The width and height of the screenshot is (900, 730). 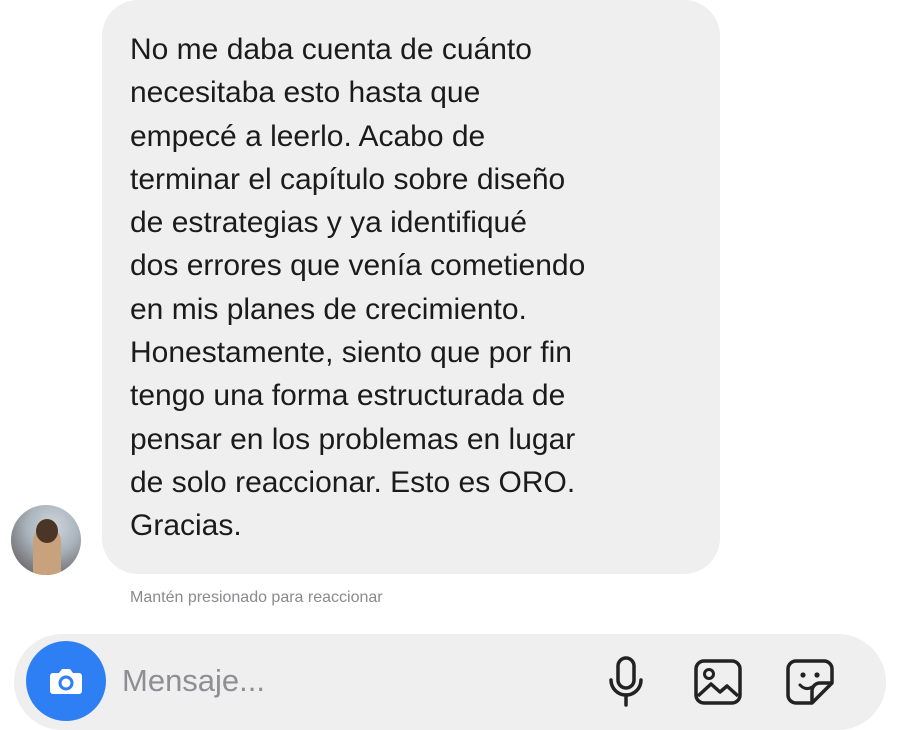 I want to click on message-line: necesitaba esto hasta que, so click(x=305, y=93).